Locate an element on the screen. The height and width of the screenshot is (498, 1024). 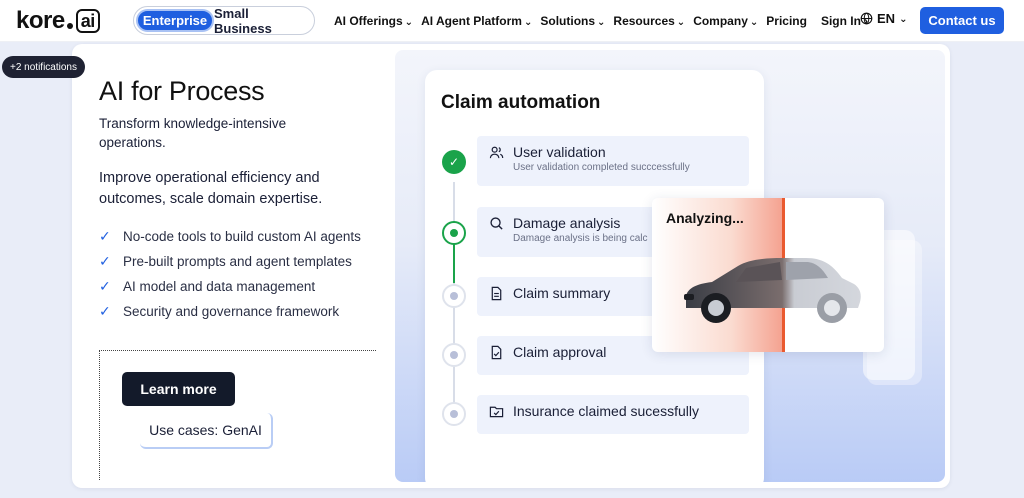
nav-pricing: Pricing is located at coordinates (786, 21).